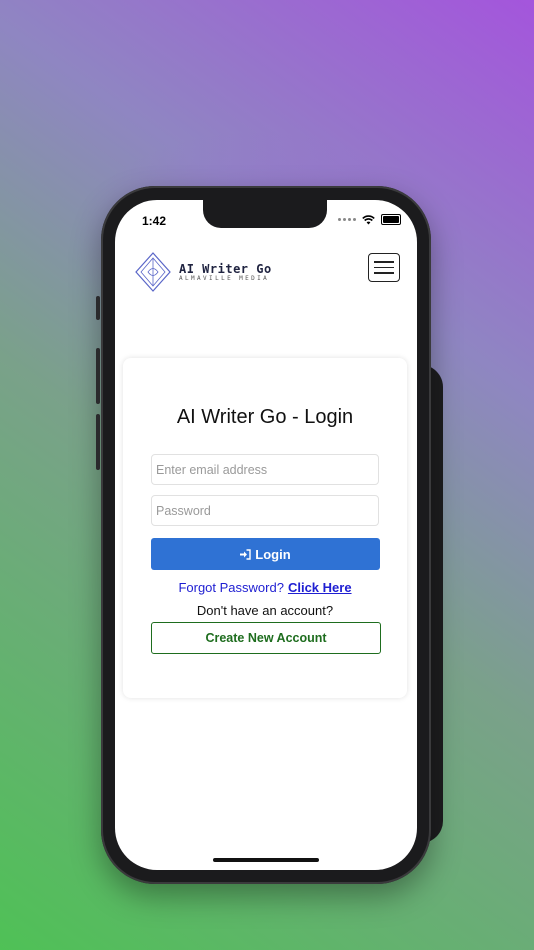 The width and height of the screenshot is (534, 950). I want to click on forgot-password-link: Click Here, so click(320, 587).